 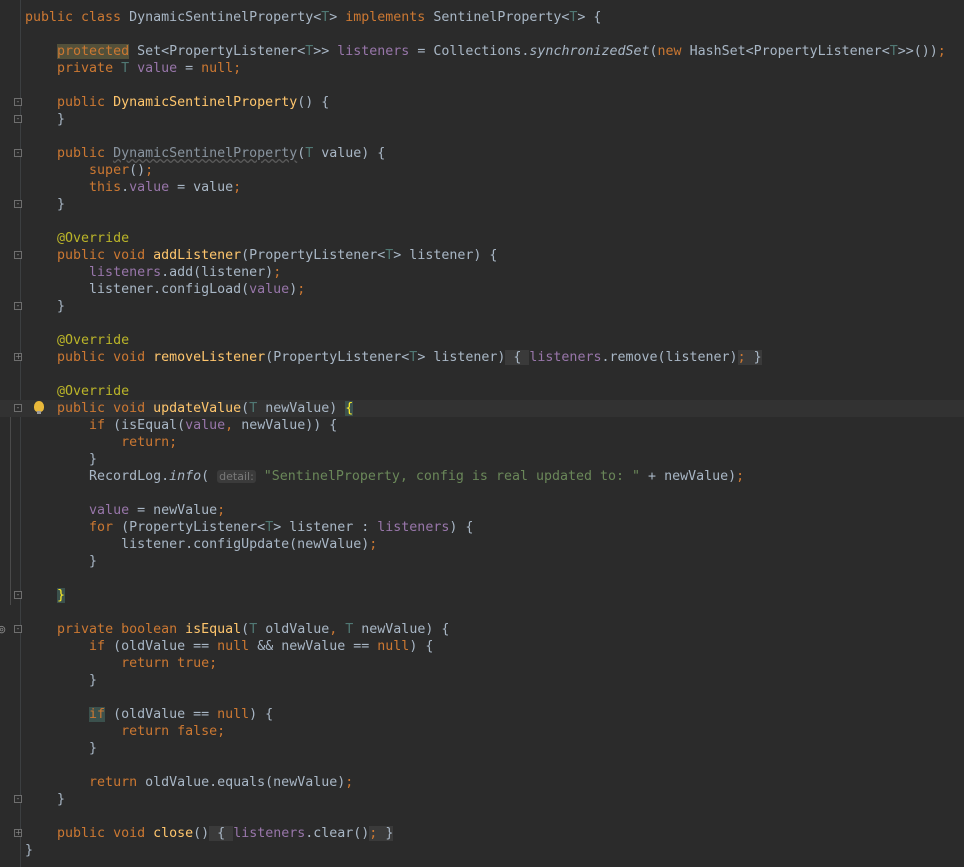 What do you see at coordinates (217, 272) in the screenshot?
I see `code-token: .add(listener)` at bounding box center [217, 272].